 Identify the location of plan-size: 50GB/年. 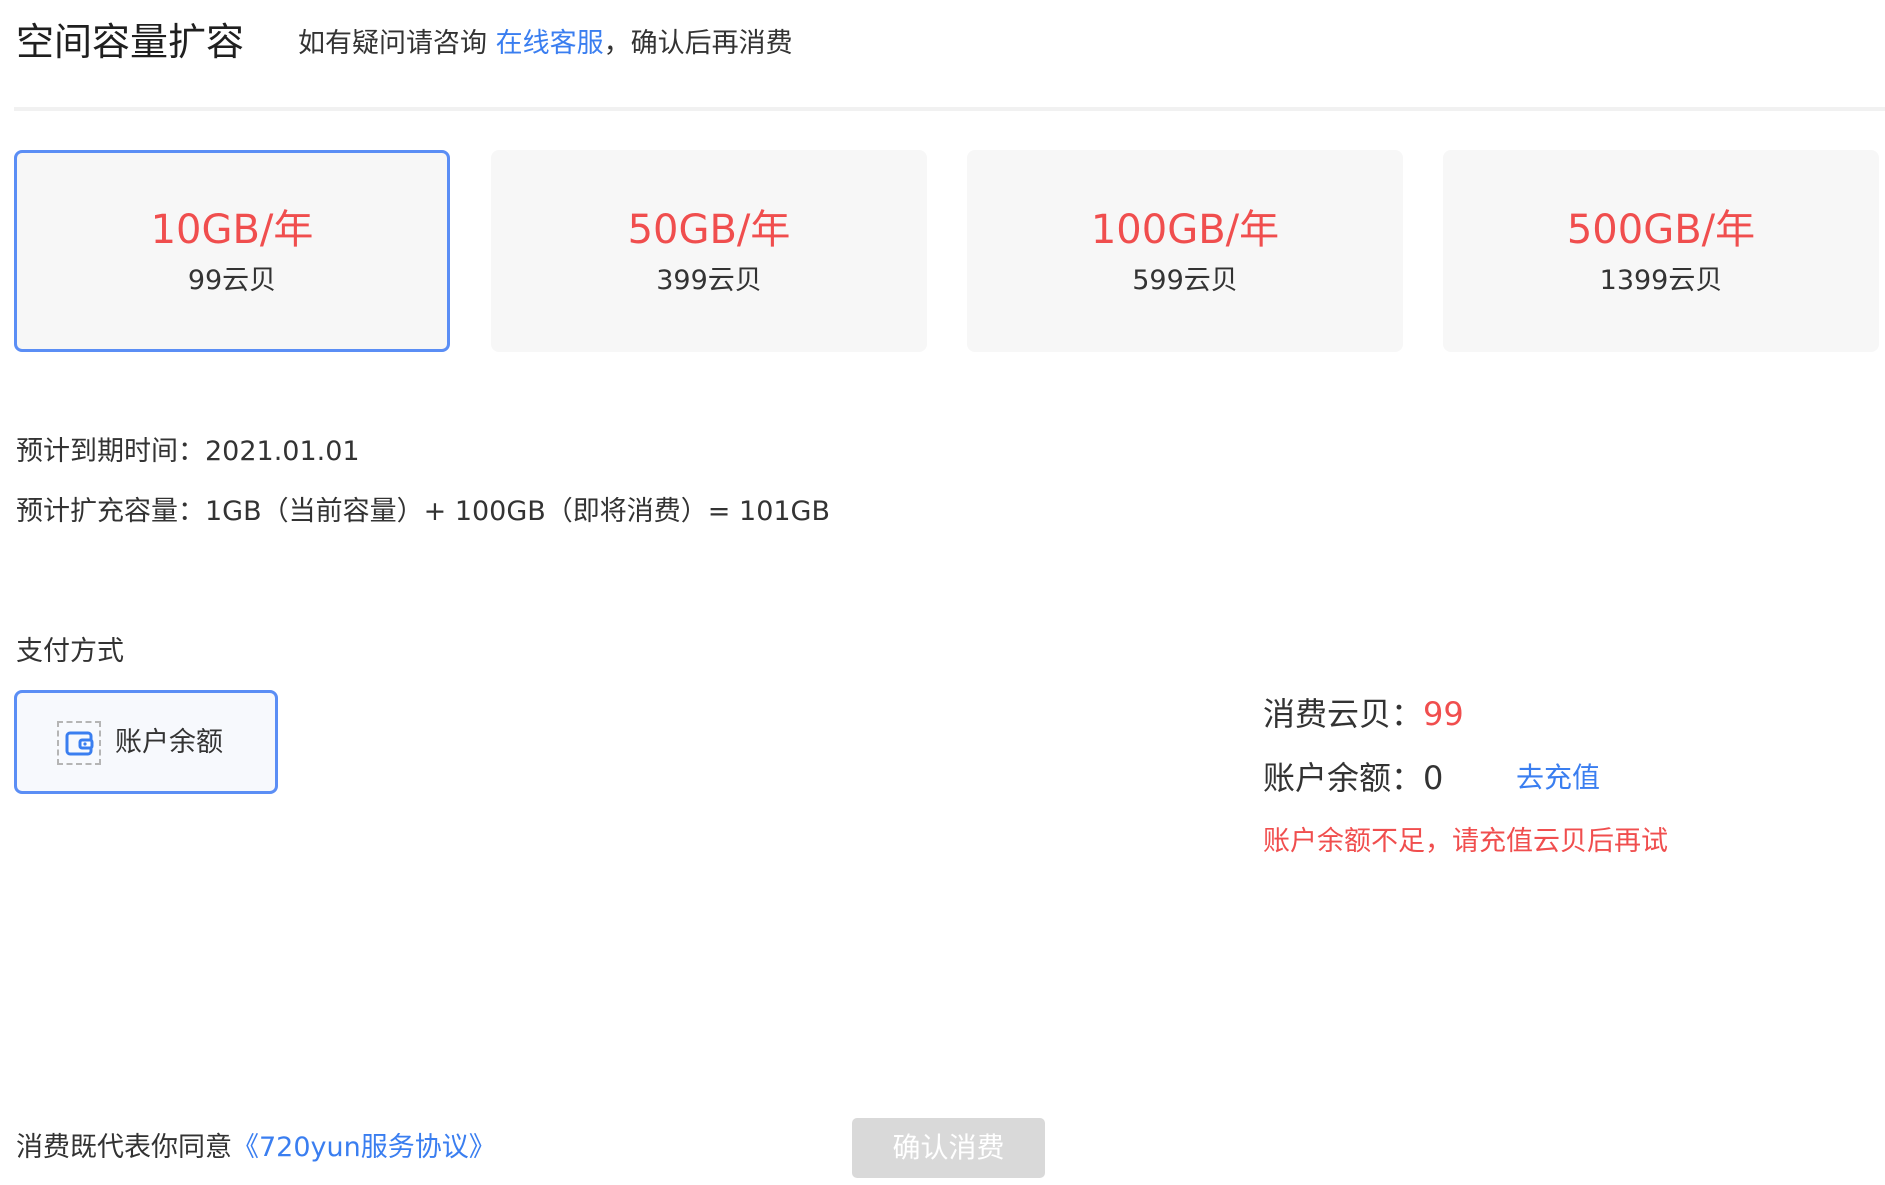
(709, 230).